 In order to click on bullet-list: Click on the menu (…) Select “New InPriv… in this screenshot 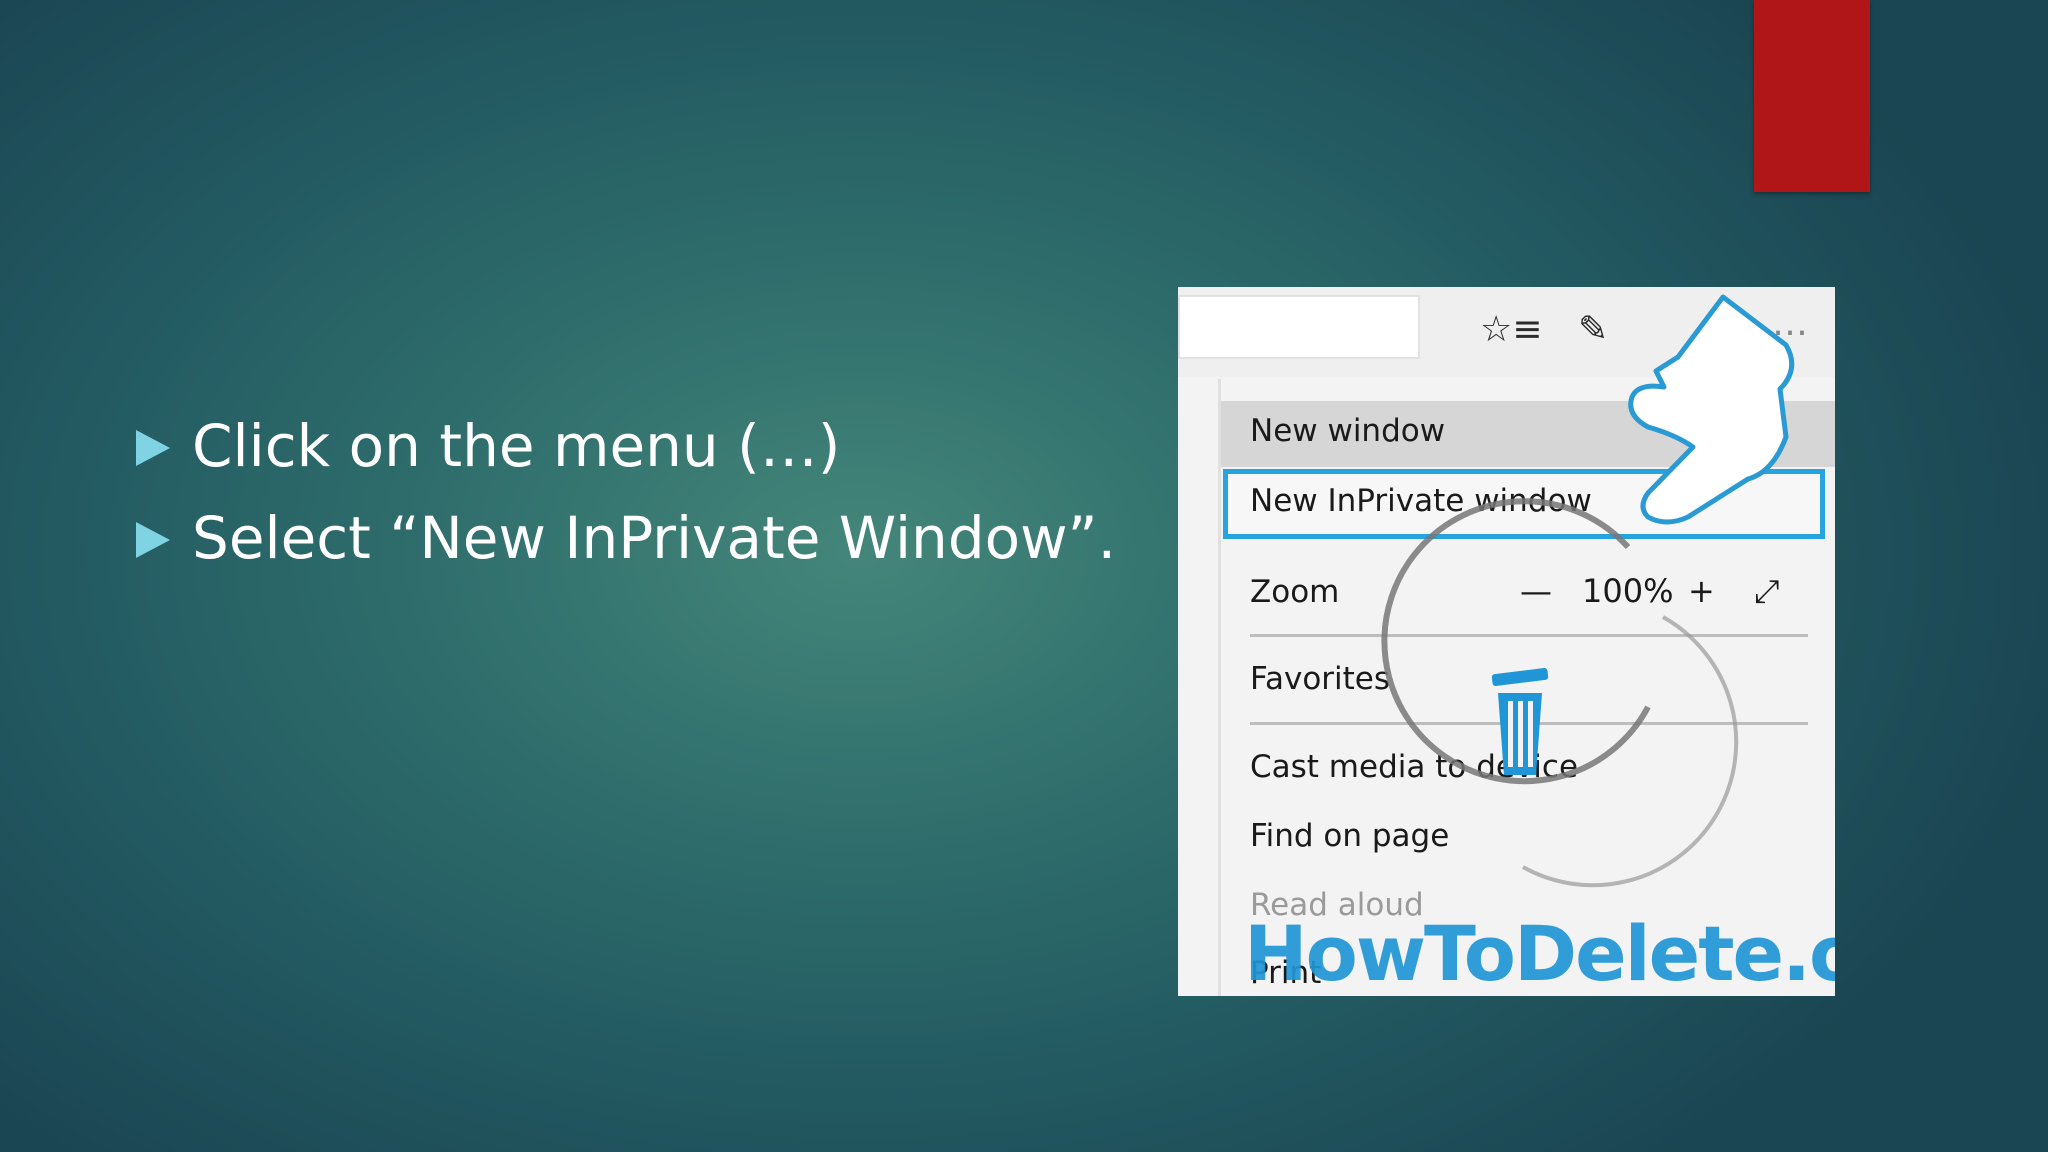, I will do `click(626, 492)`.